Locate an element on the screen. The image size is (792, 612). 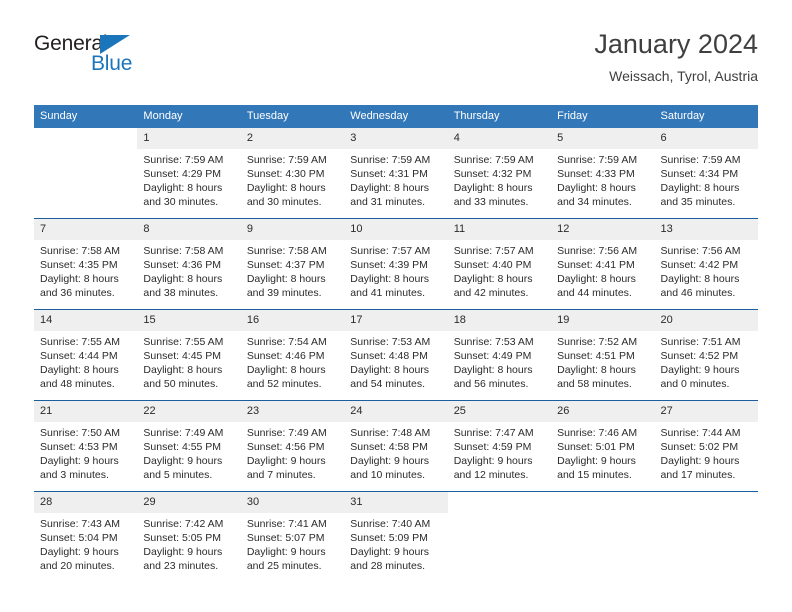
daylight-text-cont: and 12 minutes. is located at coordinates (491, 475).